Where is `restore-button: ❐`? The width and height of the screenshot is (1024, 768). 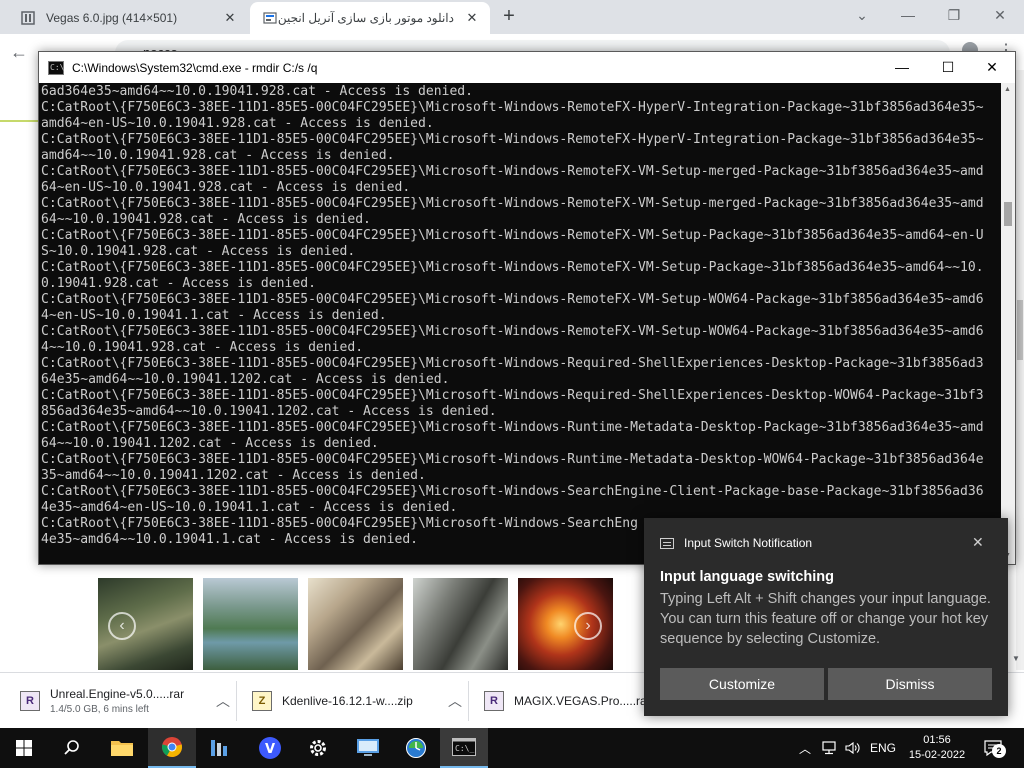
restore-button: ❐ is located at coordinates (954, 15).